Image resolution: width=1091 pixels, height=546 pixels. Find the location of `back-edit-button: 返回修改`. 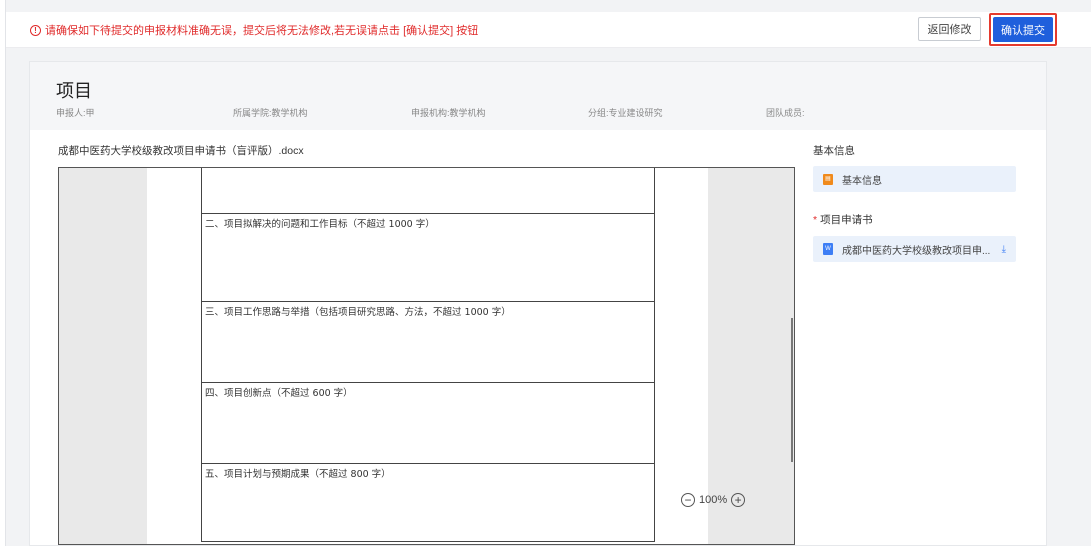

back-edit-button: 返回修改 is located at coordinates (949, 29).